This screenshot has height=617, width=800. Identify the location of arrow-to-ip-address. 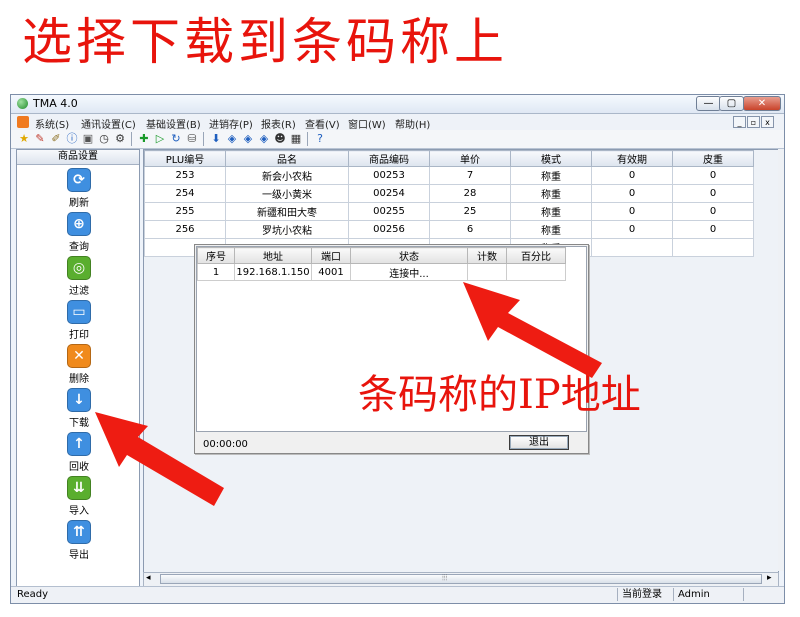
(532, 330).